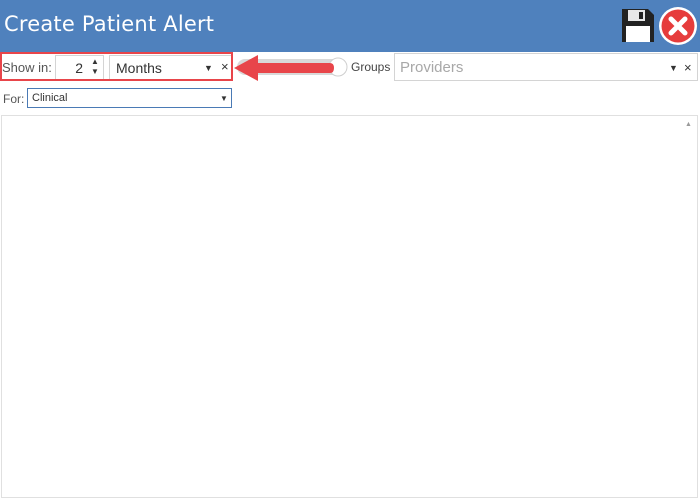 This screenshot has height=500, width=700. What do you see at coordinates (116, 66) in the screenshot?
I see `highlight-box` at bounding box center [116, 66].